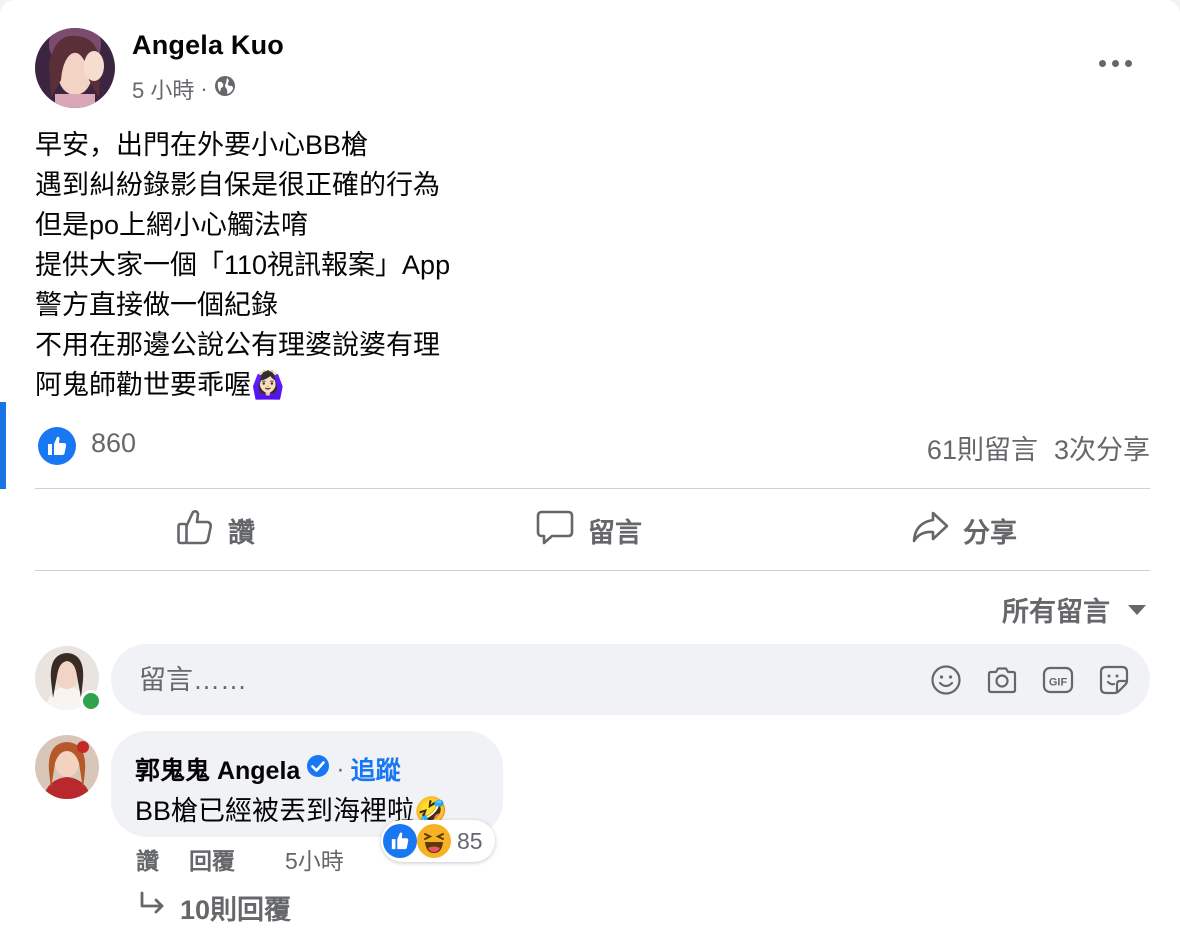  I want to click on comment-button: 留言, so click(589, 530).